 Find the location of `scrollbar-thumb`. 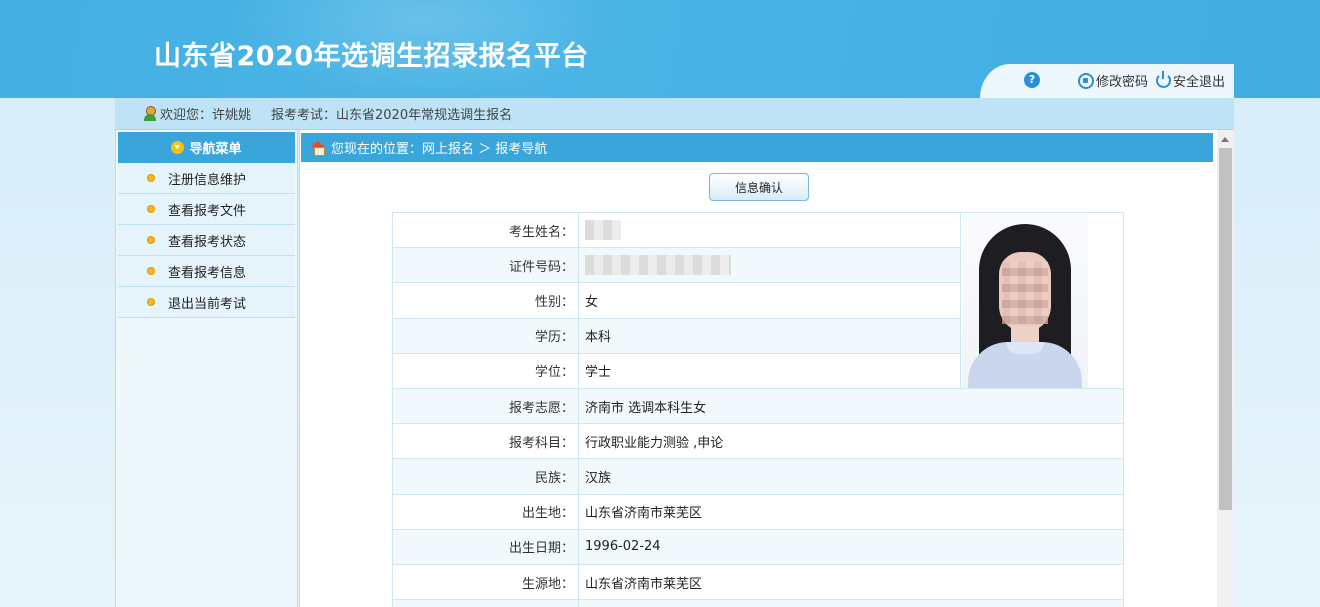

scrollbar-thumb is located at coordinates (1225, 329).